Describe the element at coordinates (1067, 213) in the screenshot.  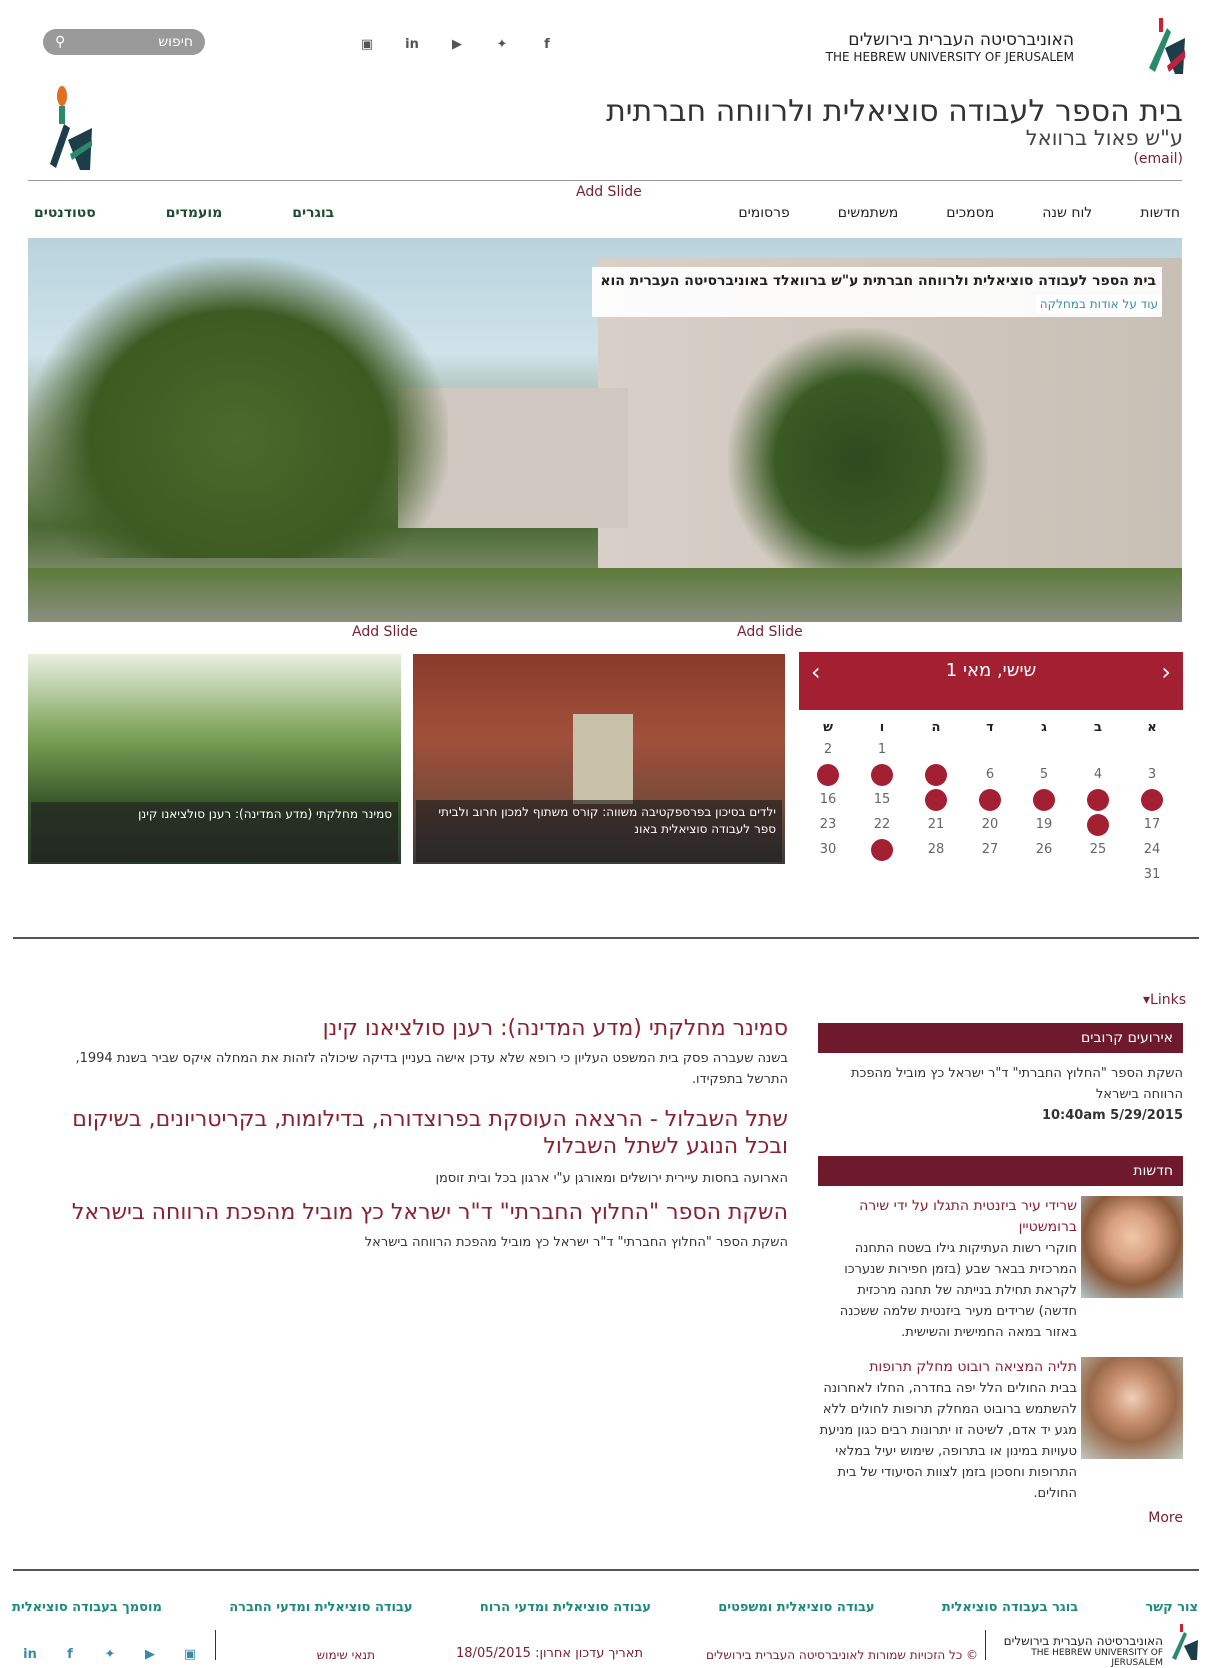
I see `nav-calendar: לוח שנה` at that location.